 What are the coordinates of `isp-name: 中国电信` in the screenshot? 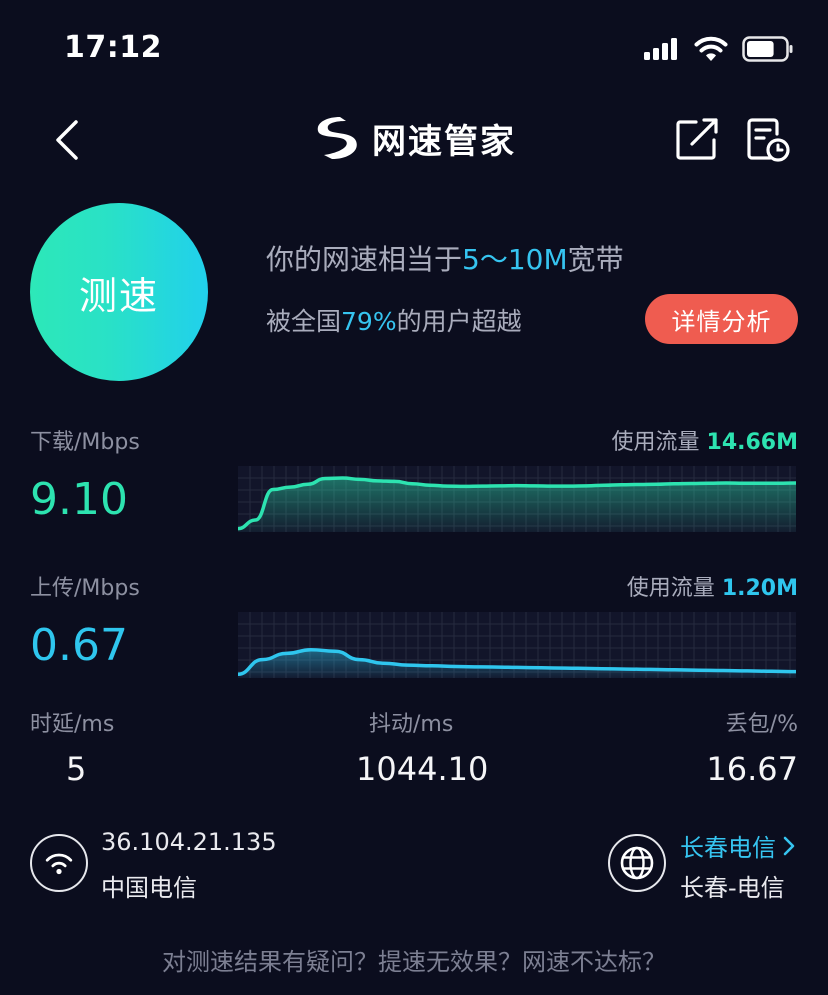 It's located at (149, 888).